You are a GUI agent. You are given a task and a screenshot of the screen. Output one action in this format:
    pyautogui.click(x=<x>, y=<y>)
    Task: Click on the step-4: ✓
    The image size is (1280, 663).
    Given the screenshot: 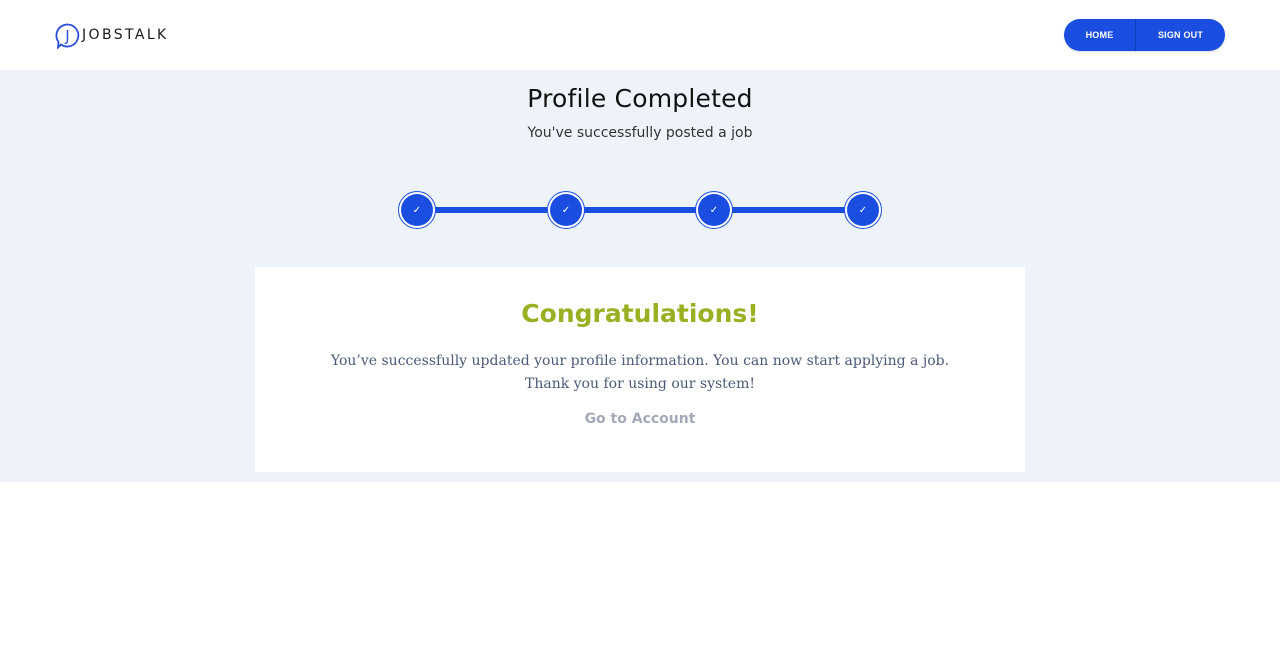 What is the action you would take?
    pyautogui.click(x=863, y=210)
    